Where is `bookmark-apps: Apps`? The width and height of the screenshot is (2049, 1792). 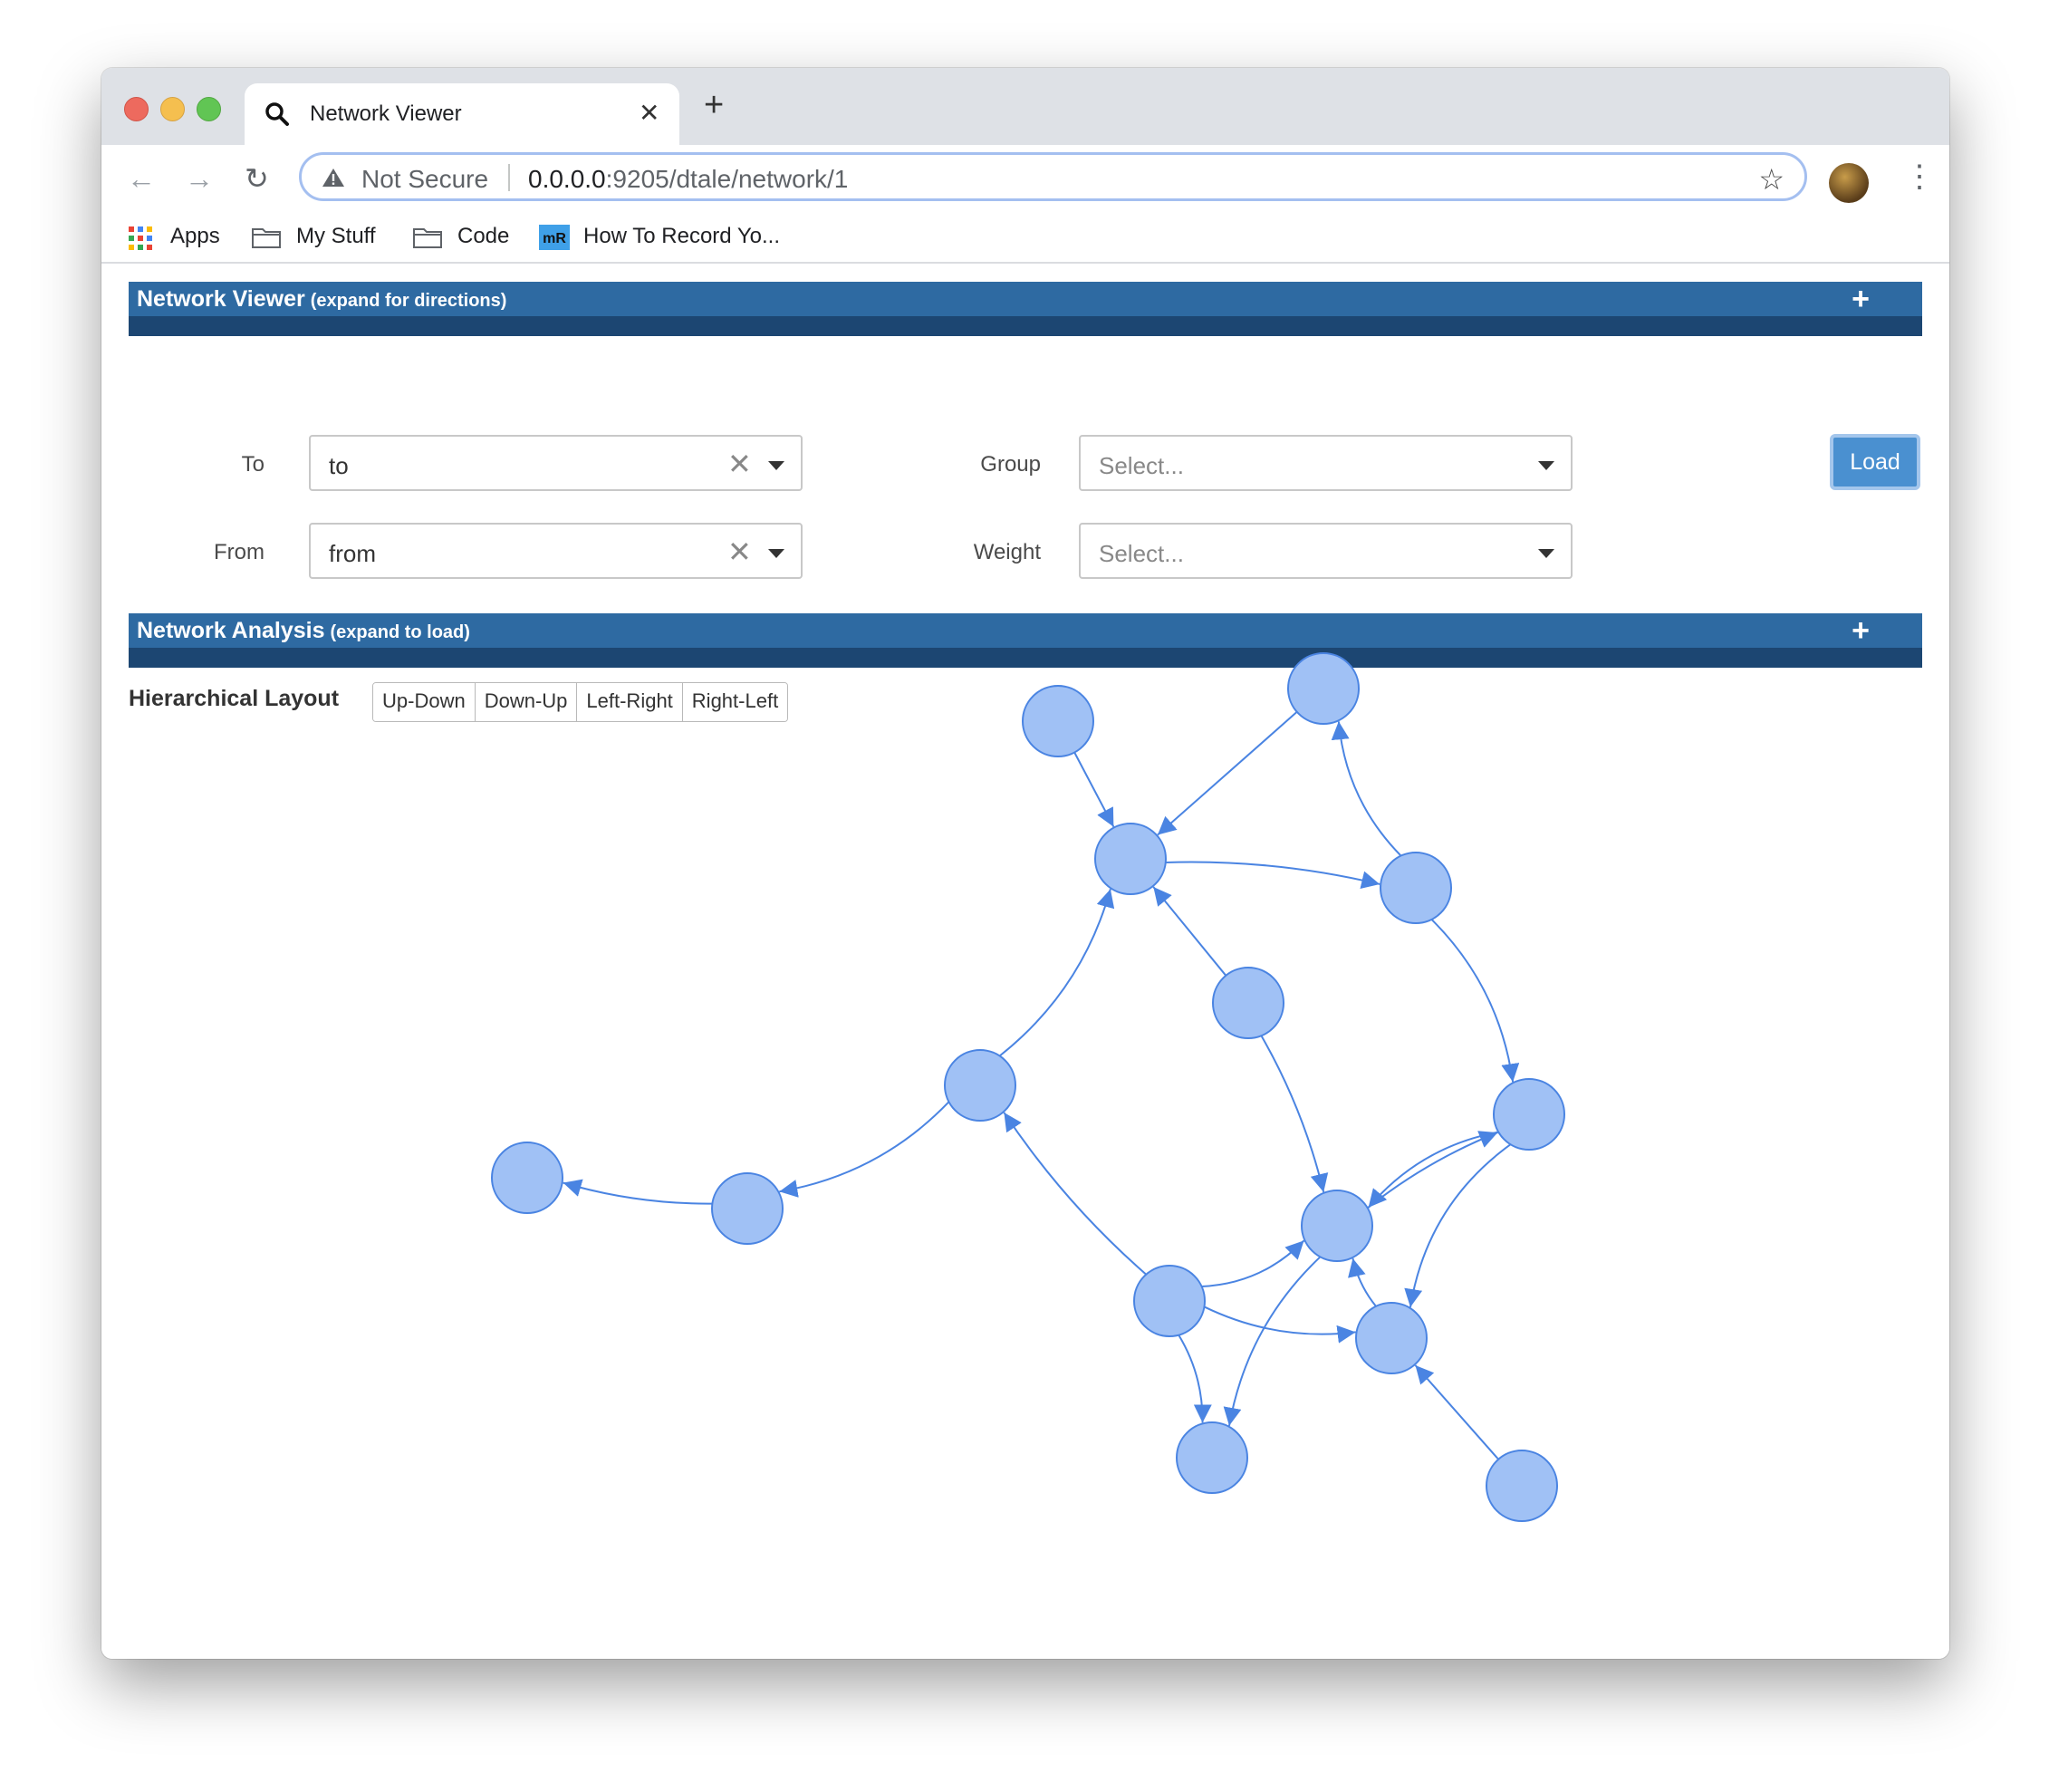 bookmark-apps: Apps is located at coordinates (195, 236).